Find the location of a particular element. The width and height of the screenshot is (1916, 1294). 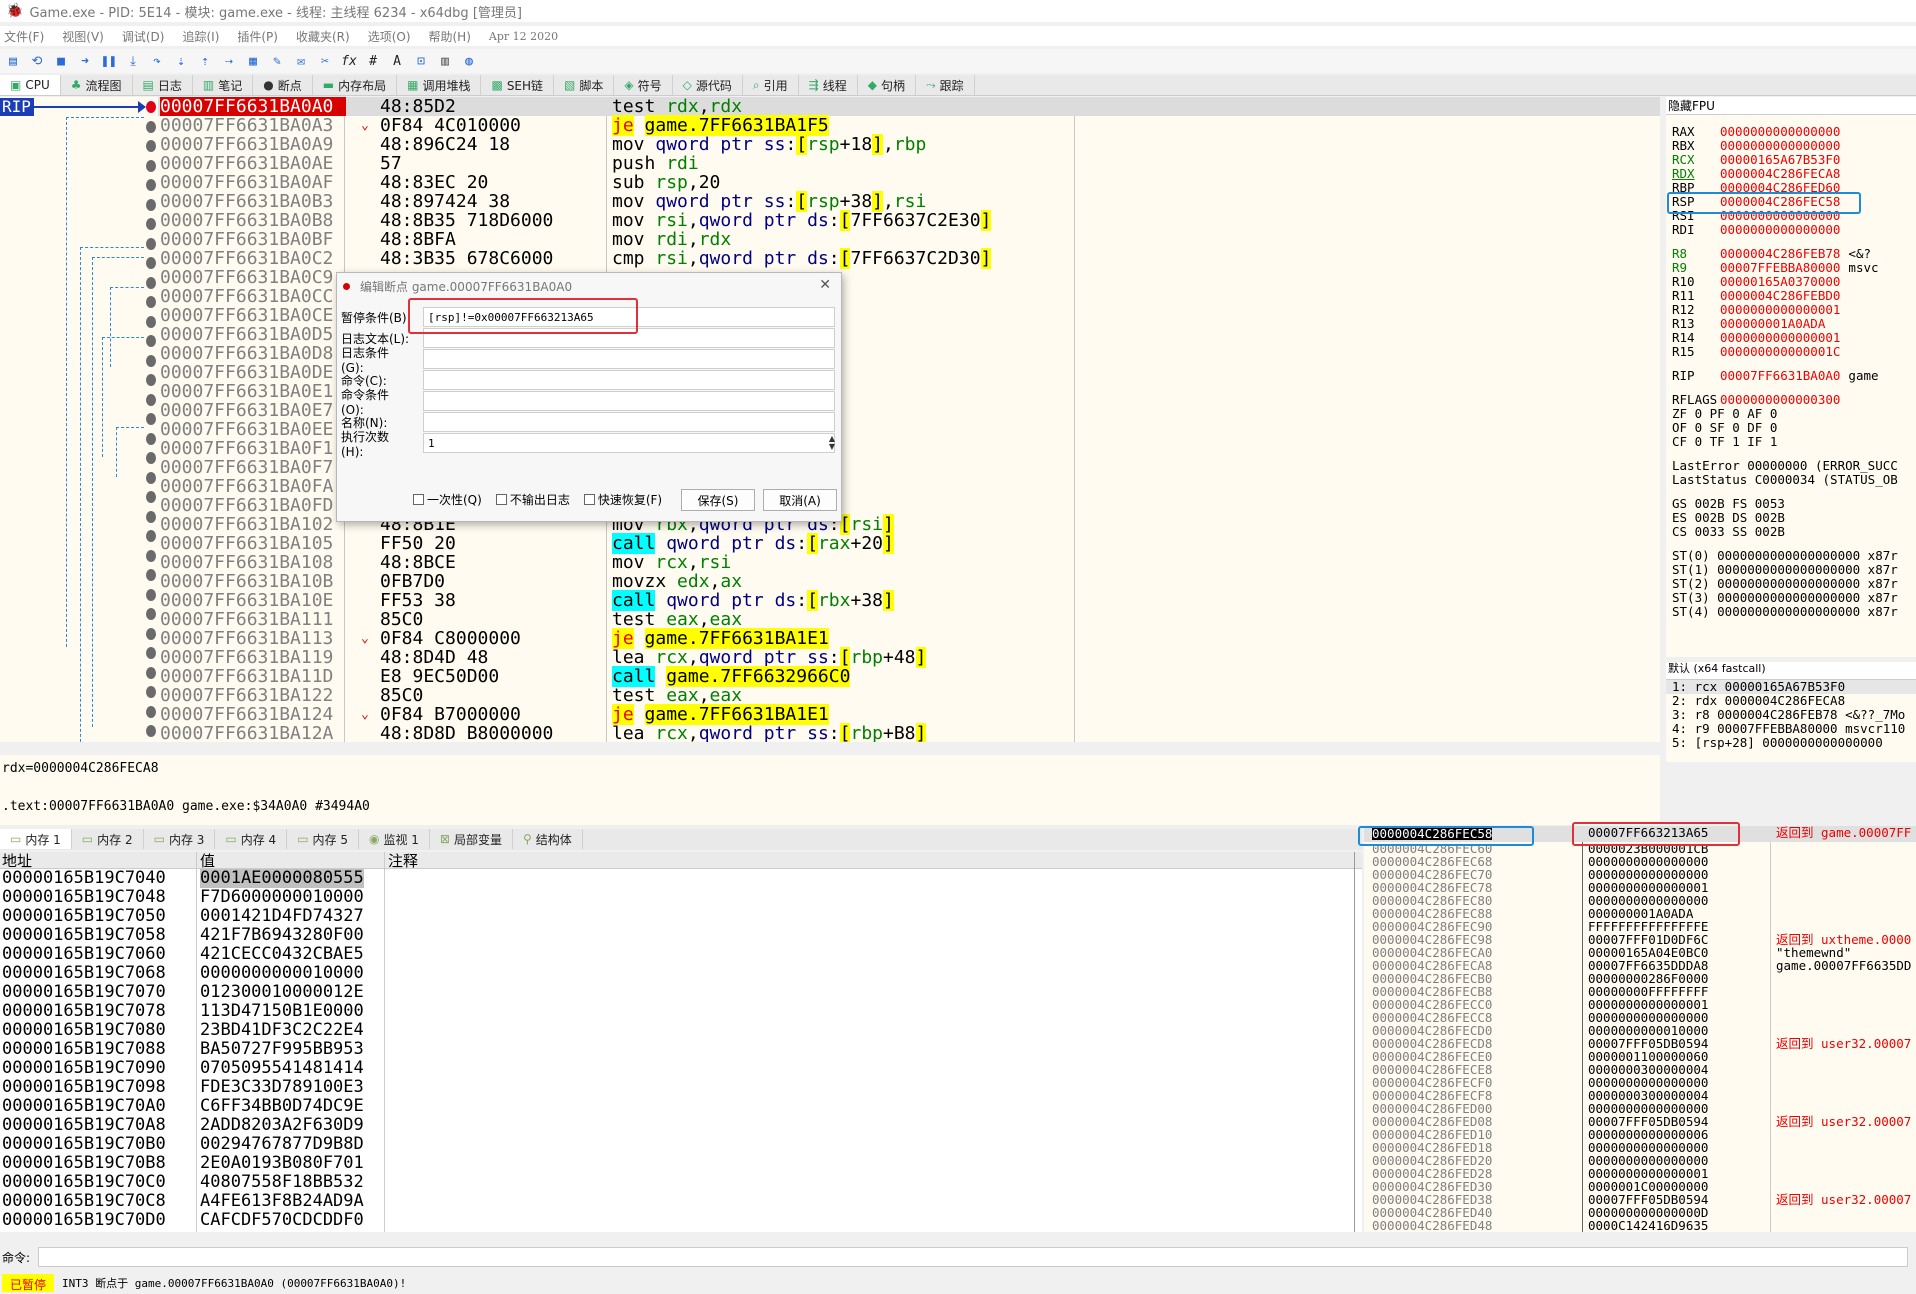

save-button: 保存(S) is located at coordinates (718, 500).